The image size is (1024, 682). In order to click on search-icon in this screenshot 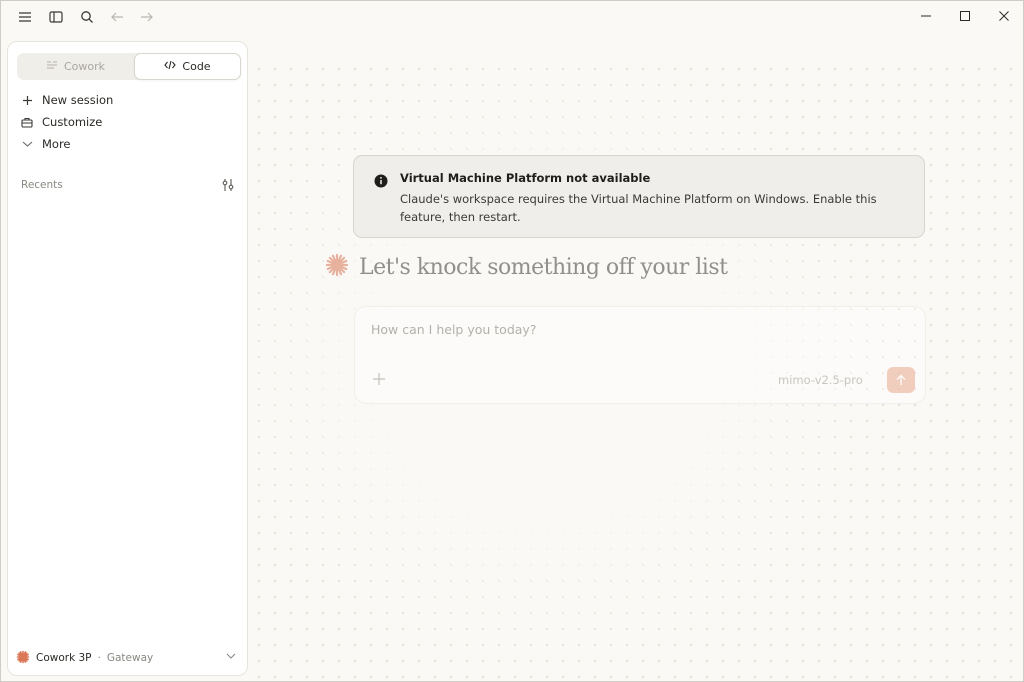, I will do `click(87, 17)`.